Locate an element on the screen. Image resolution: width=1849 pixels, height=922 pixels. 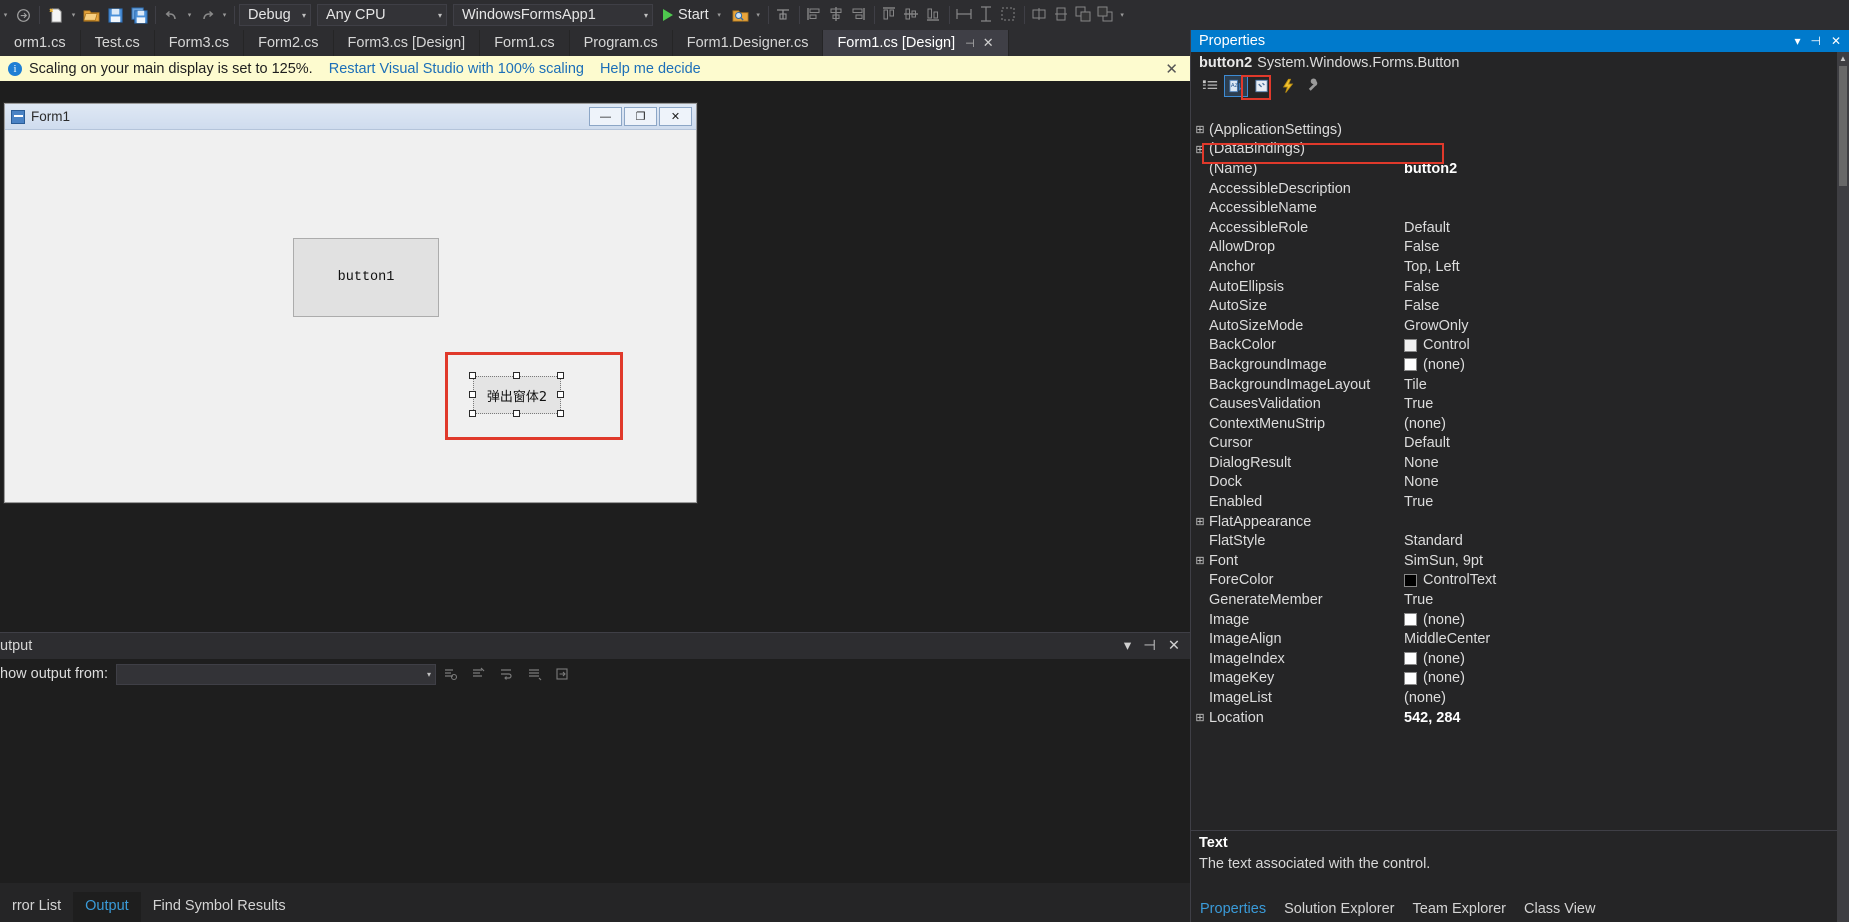
tab-form3-cs-design: Form3.cs [Design] is located at coordinates (407, 43).